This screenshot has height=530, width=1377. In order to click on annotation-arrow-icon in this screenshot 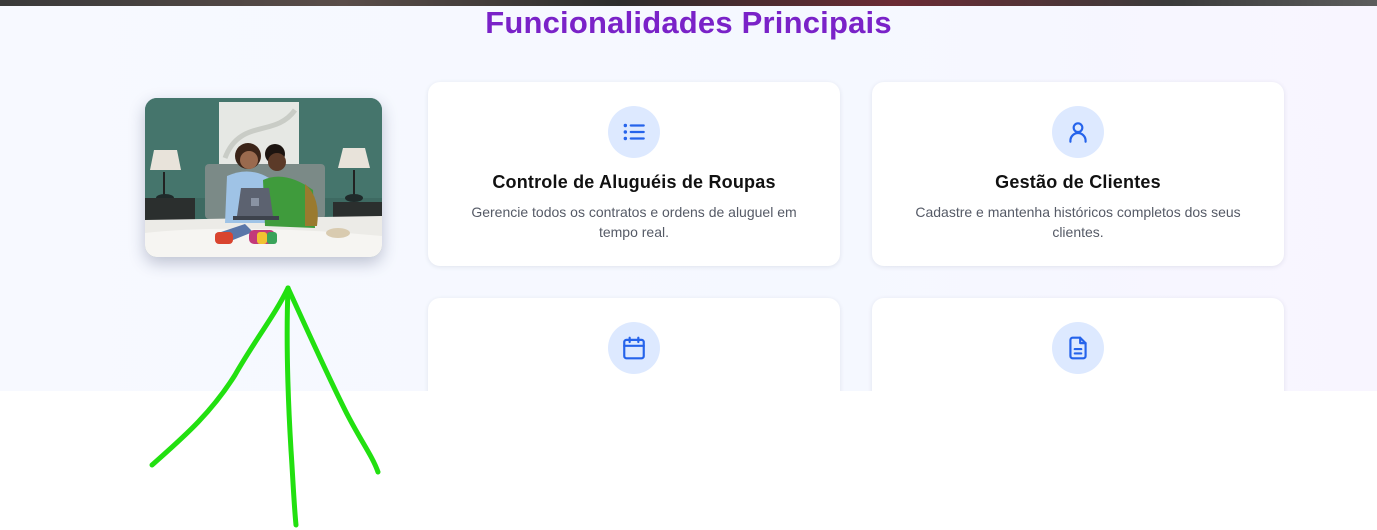, I will do `click(265, 406)`.